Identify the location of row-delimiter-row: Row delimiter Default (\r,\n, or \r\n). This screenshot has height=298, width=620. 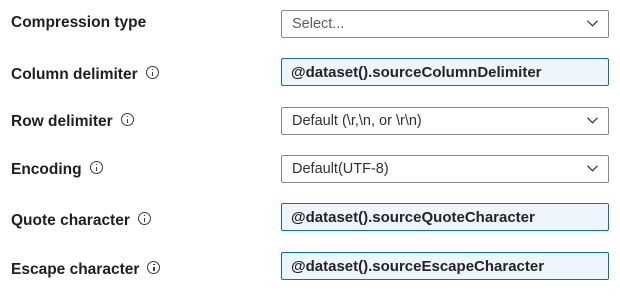
(310, 121).